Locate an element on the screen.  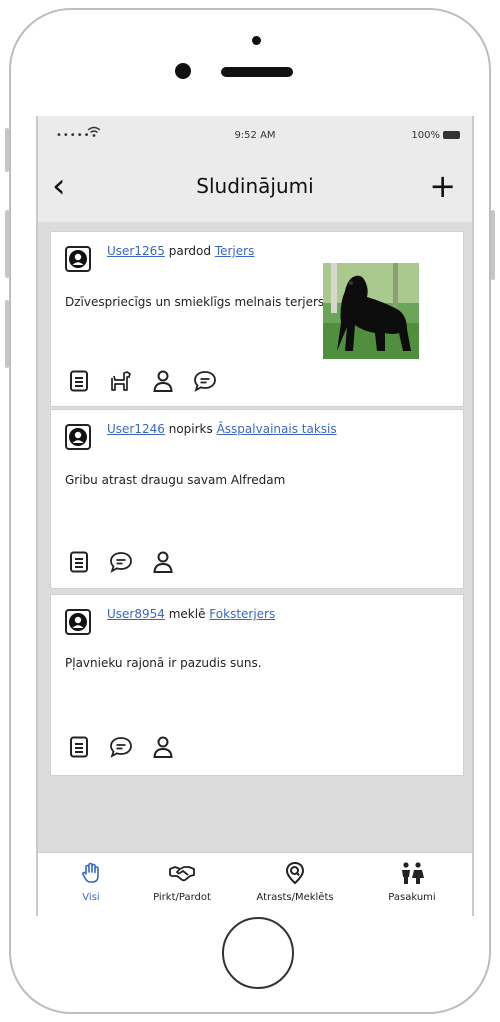
home-button is located at coordinates (258, 953).